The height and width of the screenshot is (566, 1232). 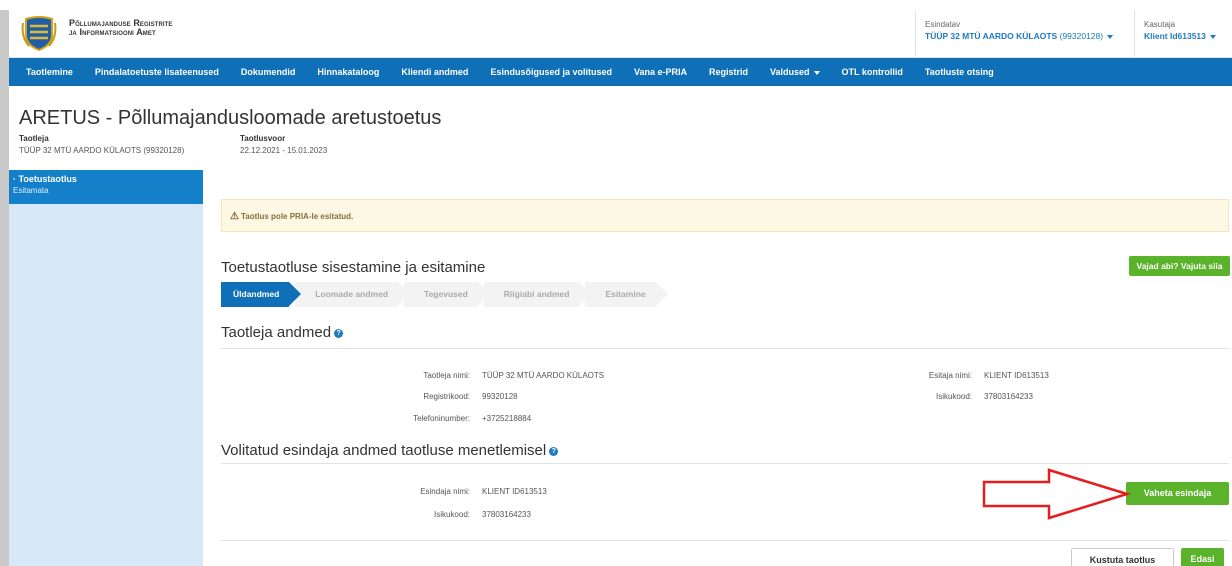 I want to click on red-arrow-annotation, so click(x=1056, y=494).